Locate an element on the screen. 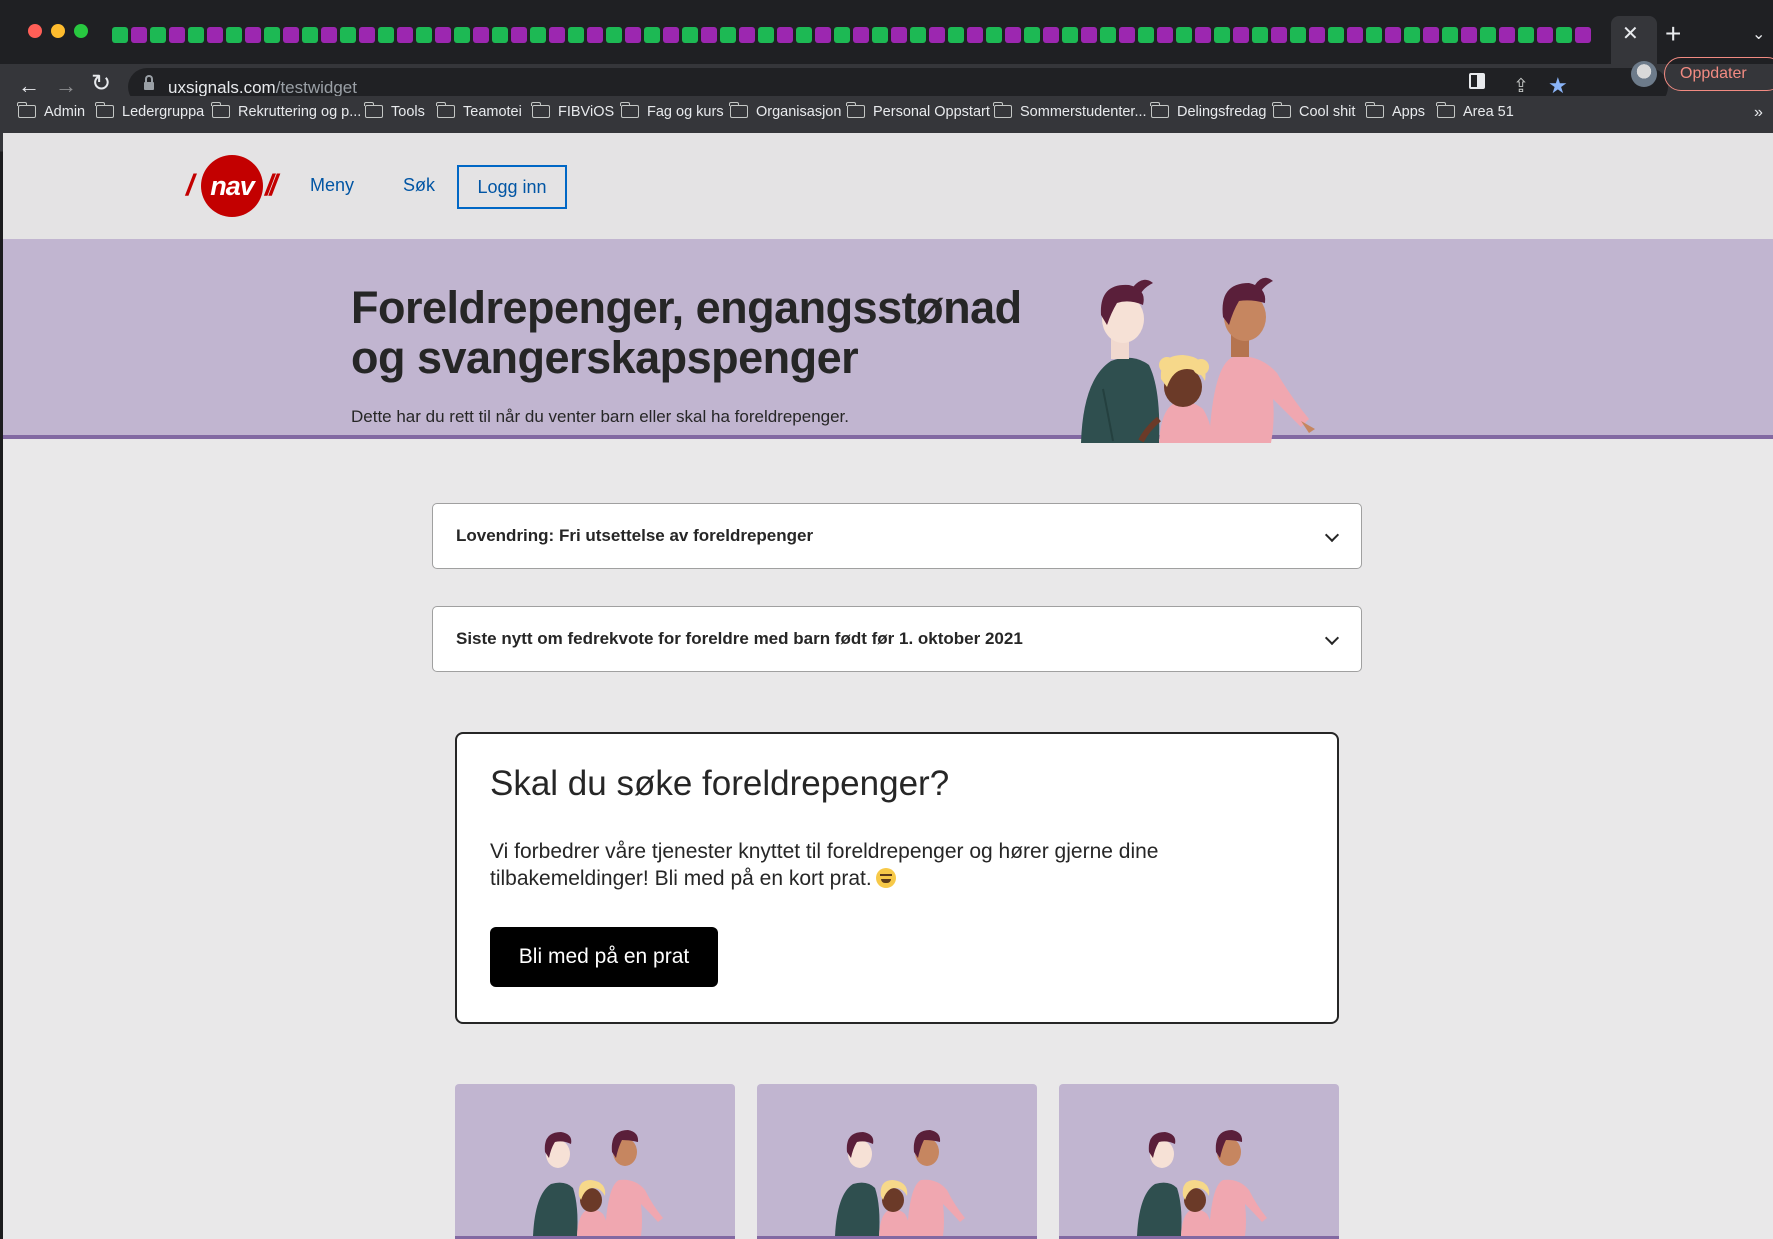  close-icon: ✕ is located at coordinates (1630, 34).